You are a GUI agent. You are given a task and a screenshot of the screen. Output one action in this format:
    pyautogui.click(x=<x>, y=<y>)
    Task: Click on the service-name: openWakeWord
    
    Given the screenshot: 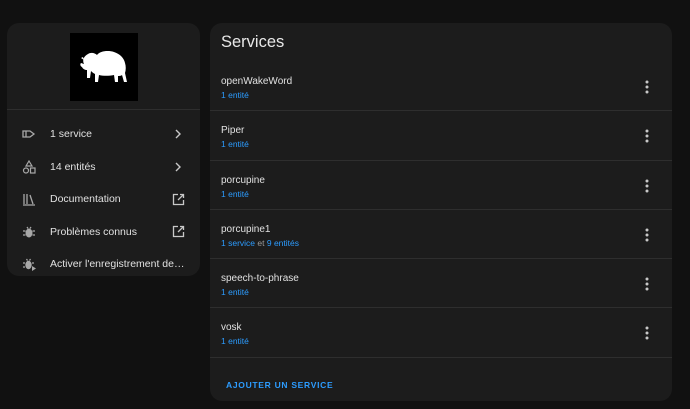 What is the action you would take?
    pyautogui.click(x=257, y=81)
    